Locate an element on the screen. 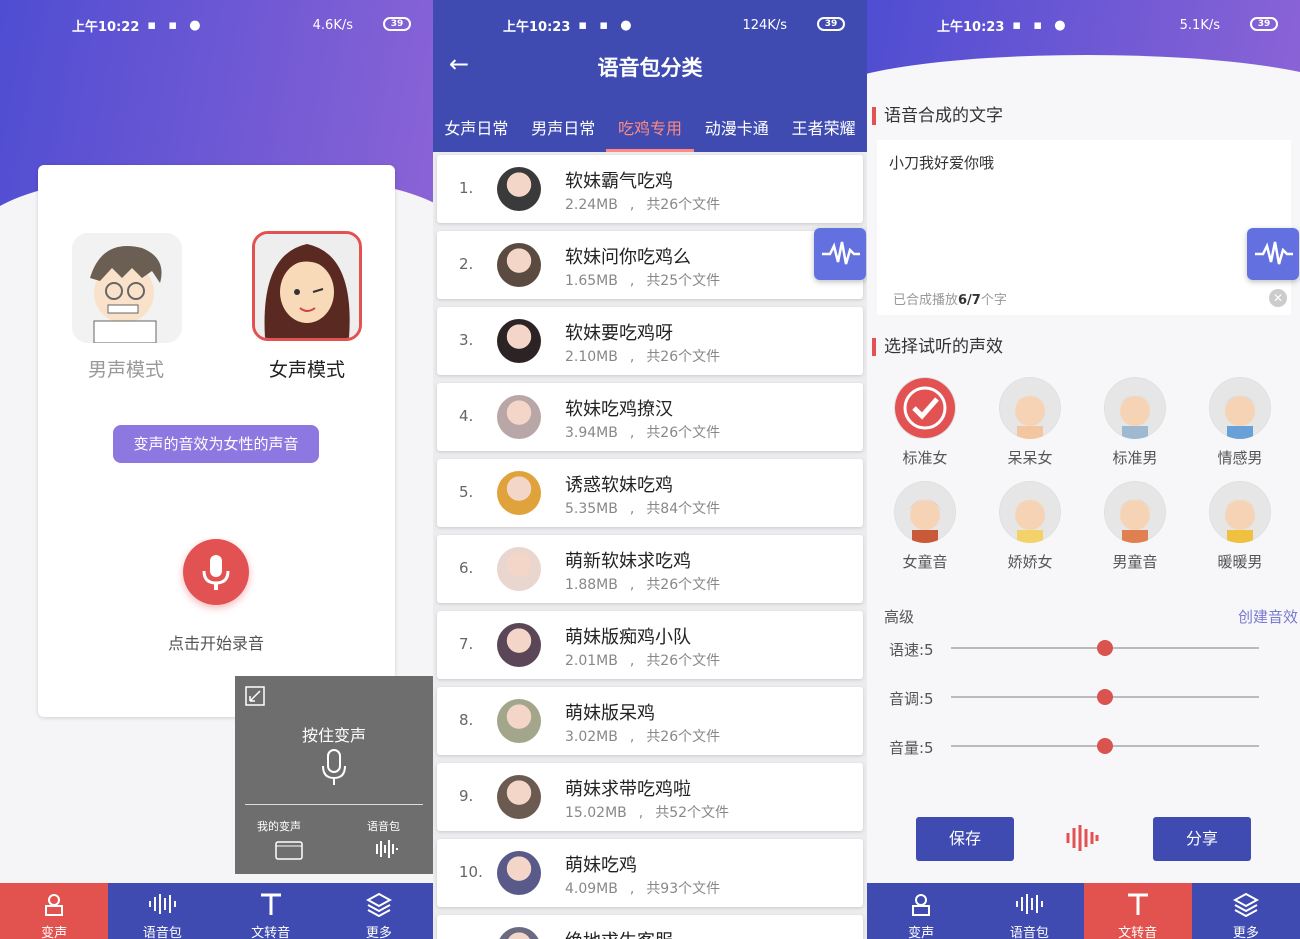 Image resolution: width=1300 pixels, height=939 pixels. list-item: 4. 软妹吃鸡撩汉 3.94MB, 共26个文件 is located at coordinates (650, 417).